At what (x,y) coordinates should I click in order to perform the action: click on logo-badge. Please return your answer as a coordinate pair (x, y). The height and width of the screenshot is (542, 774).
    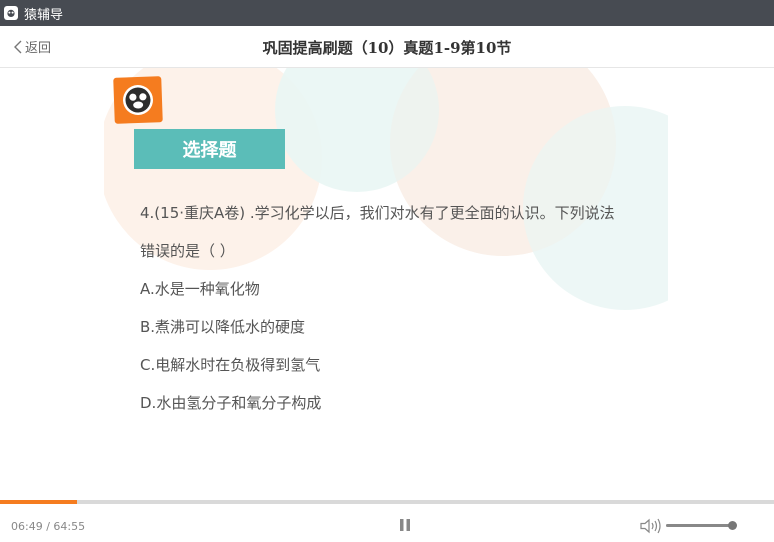
    Looking at the image, I should click on (138, 100).